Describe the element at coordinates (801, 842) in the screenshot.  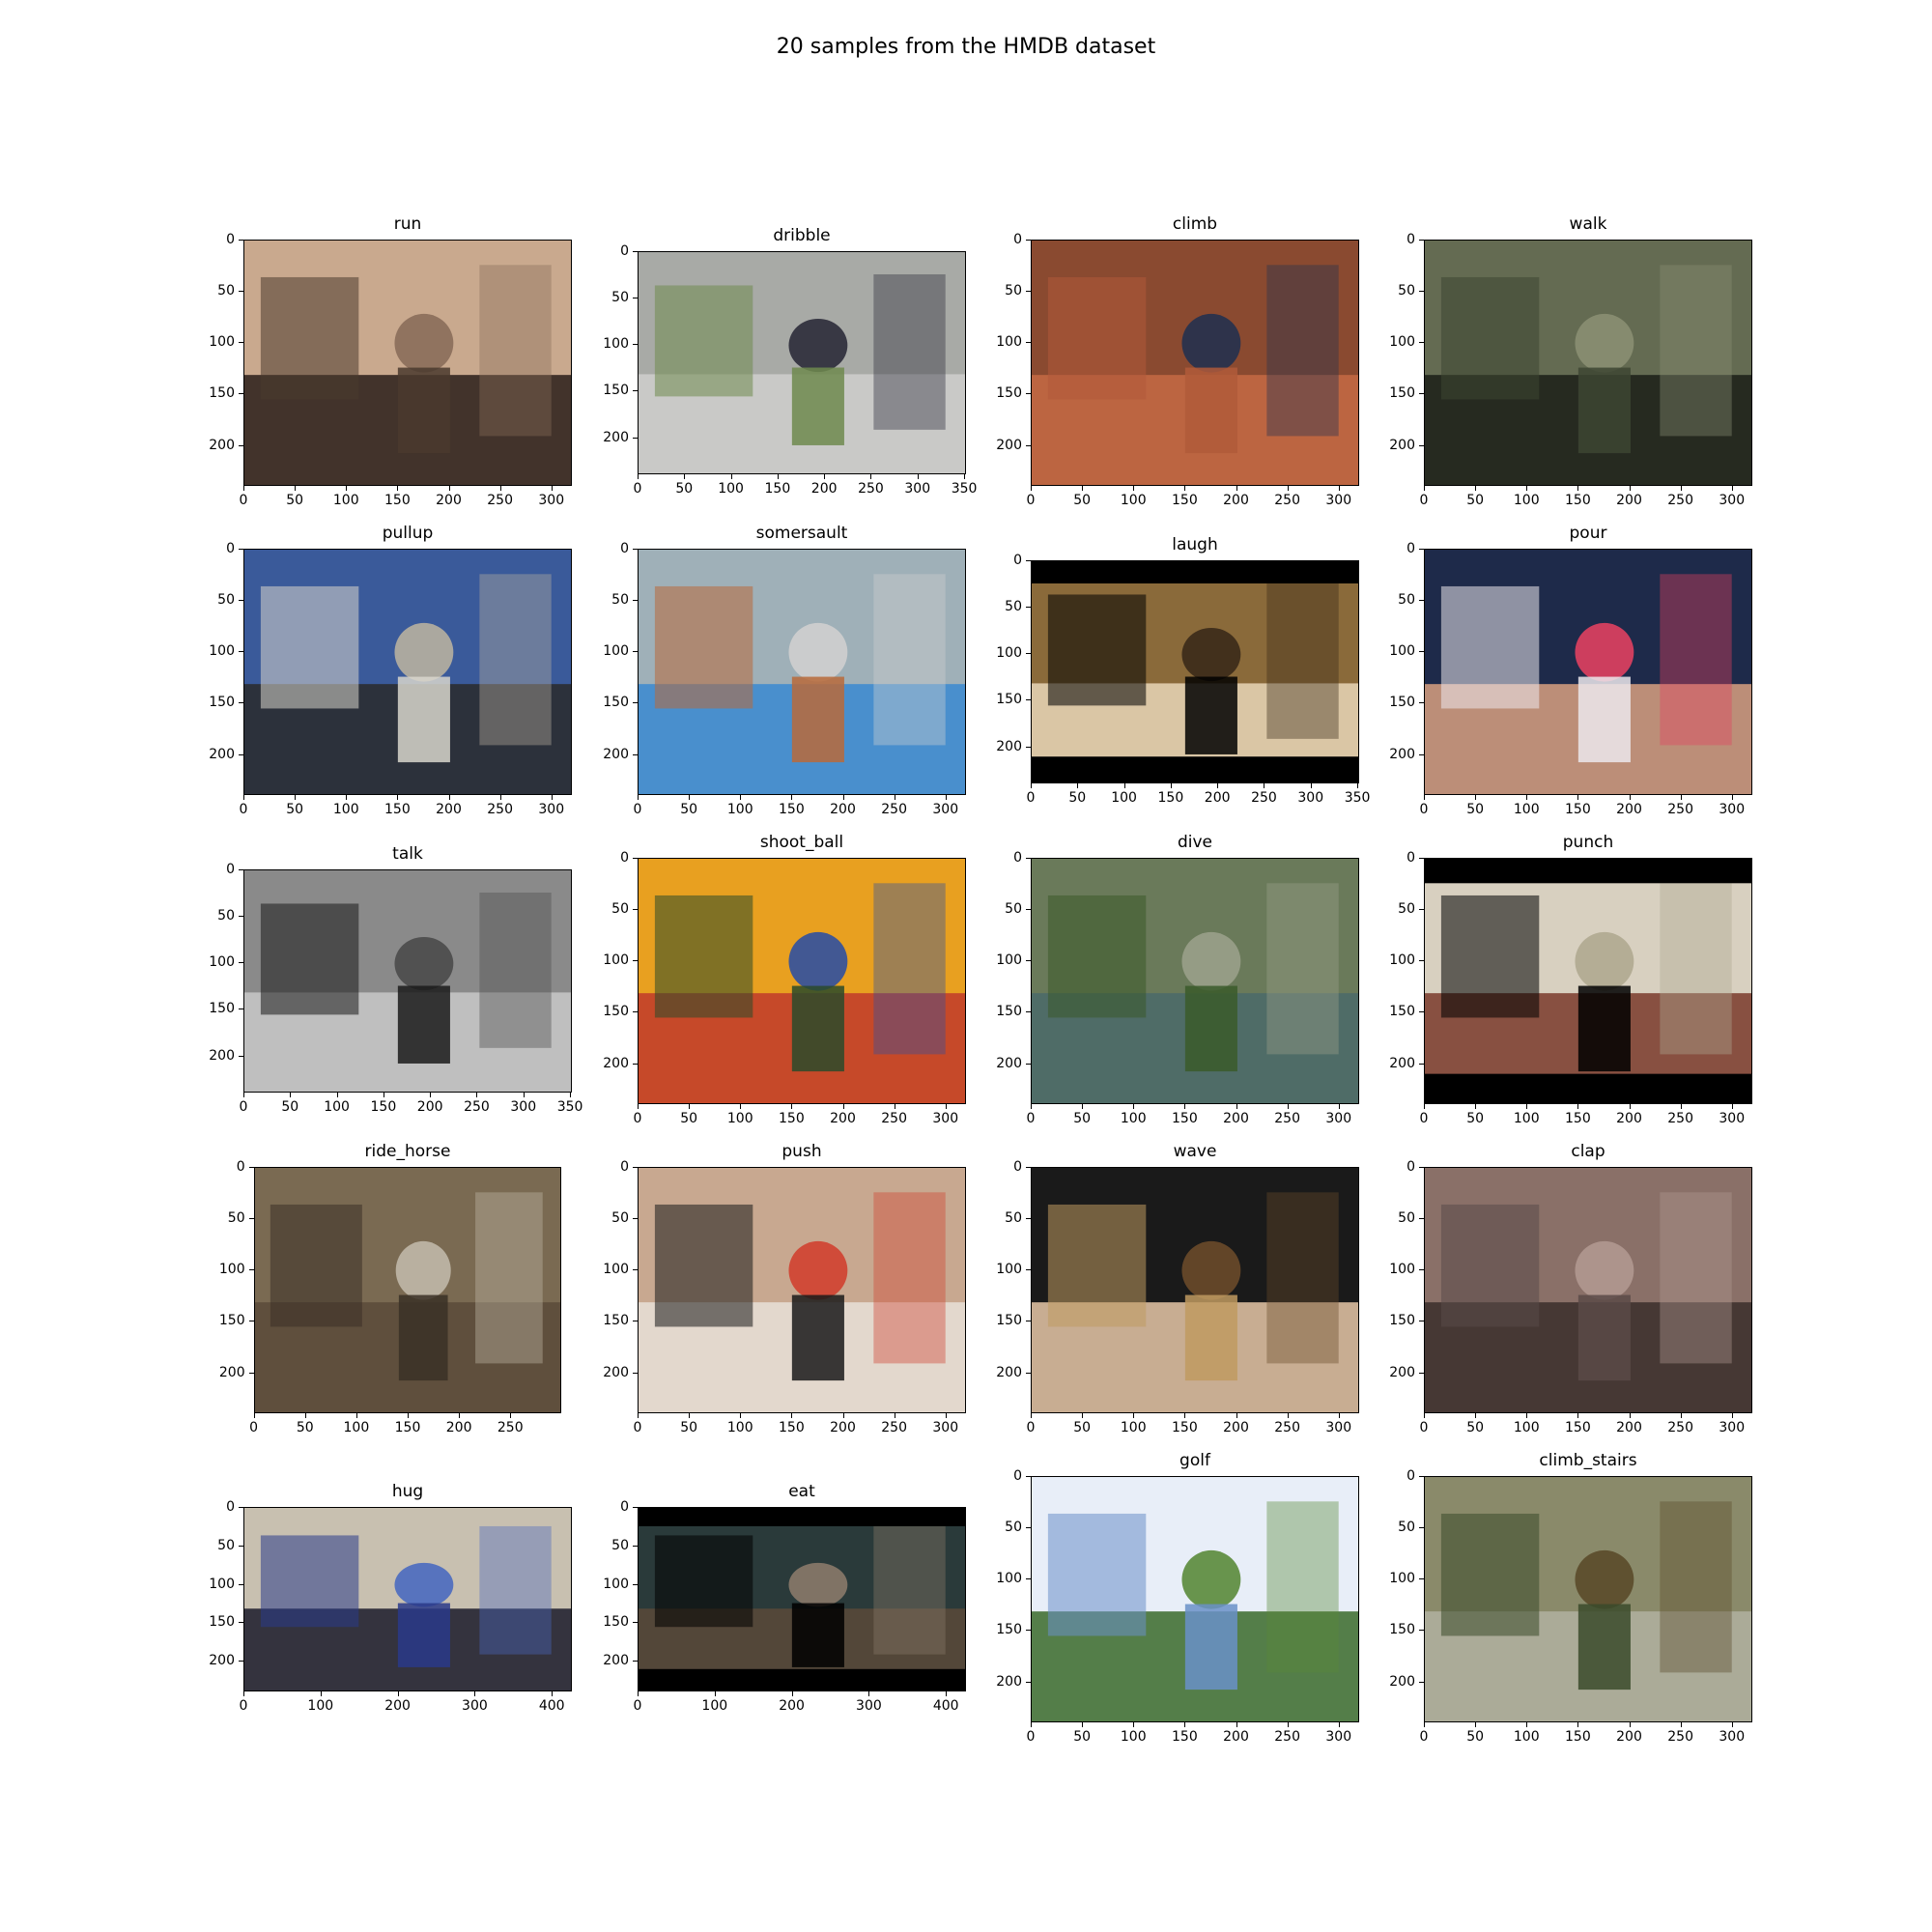
I see `panel-title: shoot_ball` at that location.